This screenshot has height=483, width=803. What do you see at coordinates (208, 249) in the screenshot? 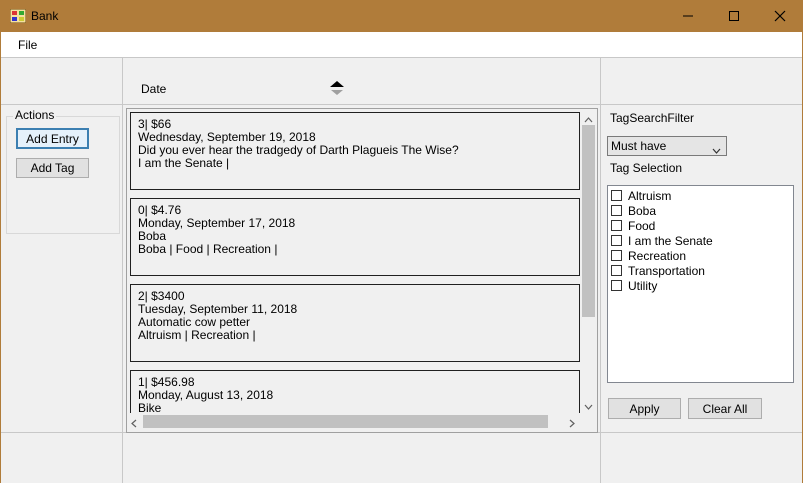
I see `entry-tags: Boba | Food | Recreation |` at bounding box center [208, 249].